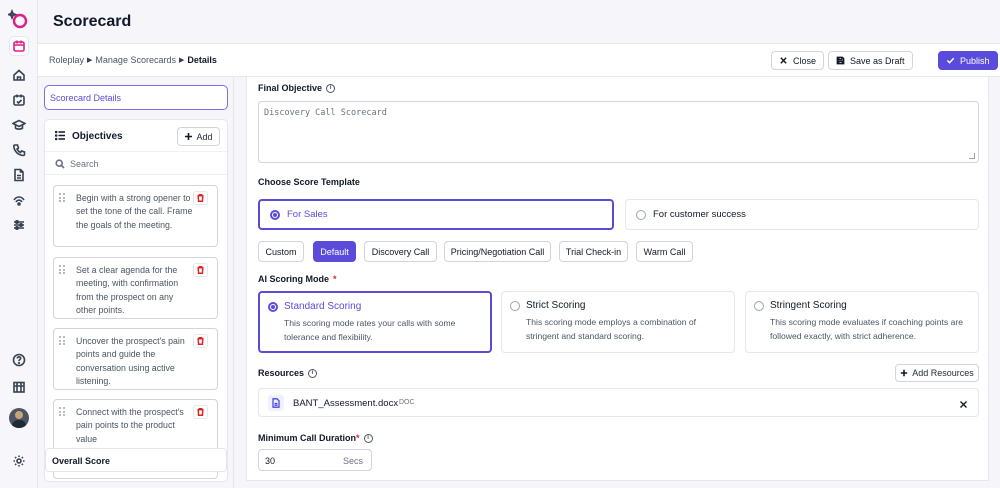 The height and width of the screenshot is (488, 1000). What do you see at coordinates (66, 60) in the screenshot?
I see `breadcrumb-roleplay: Roleplay` at bounding box center [66, 60].